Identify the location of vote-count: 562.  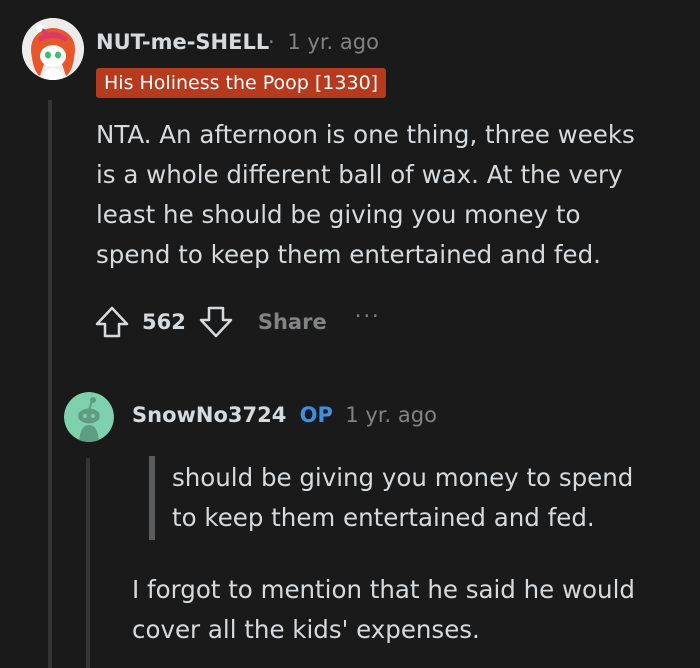
(164, 322).